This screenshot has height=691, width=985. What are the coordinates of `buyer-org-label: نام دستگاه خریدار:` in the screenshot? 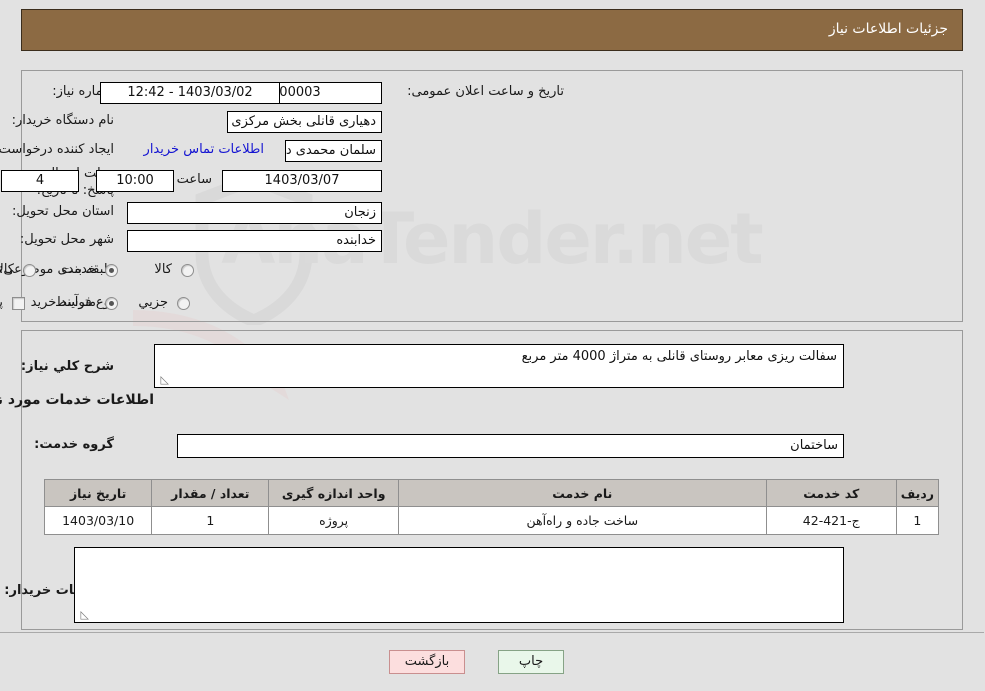 It's located at (63, 120).